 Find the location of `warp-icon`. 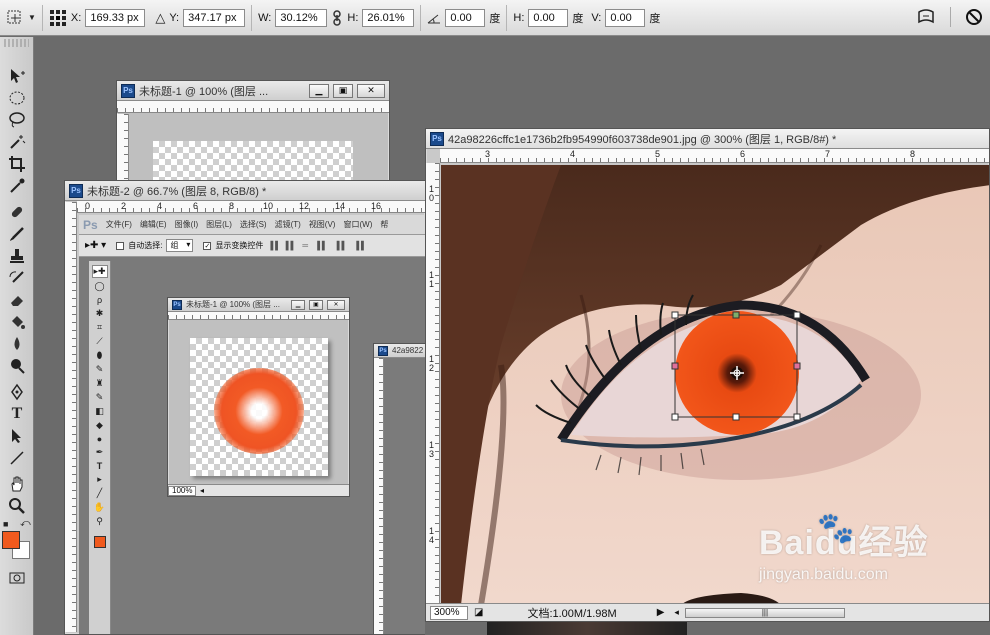

warp-icon is located at coordinates (926, 17).